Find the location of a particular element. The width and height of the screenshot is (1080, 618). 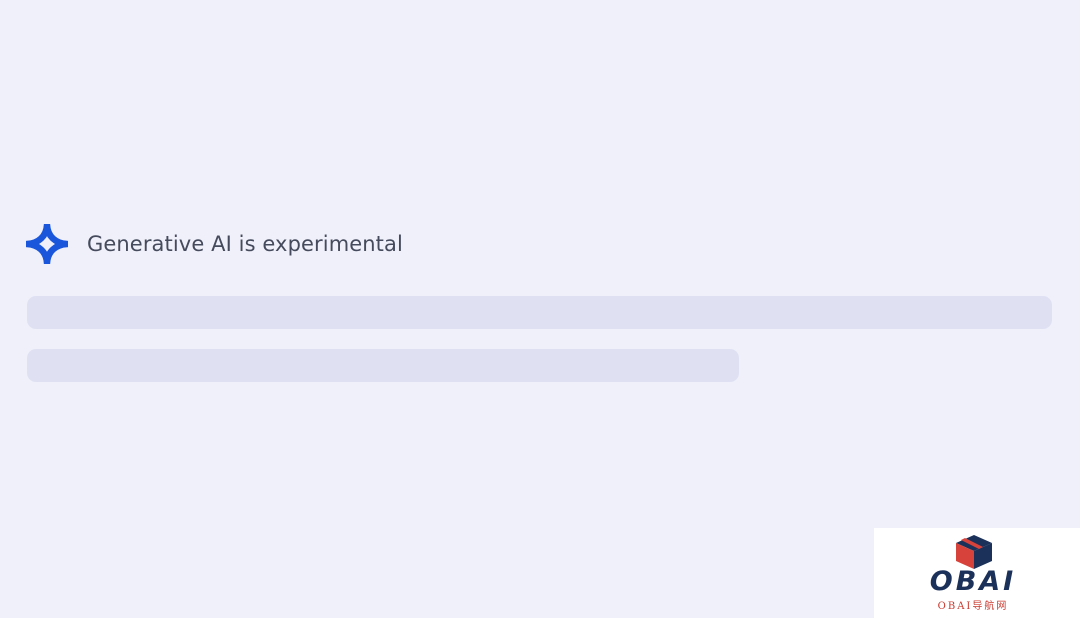

watermark-logo: OBAI OBAI导航网 is located at coordinates (977, 573).